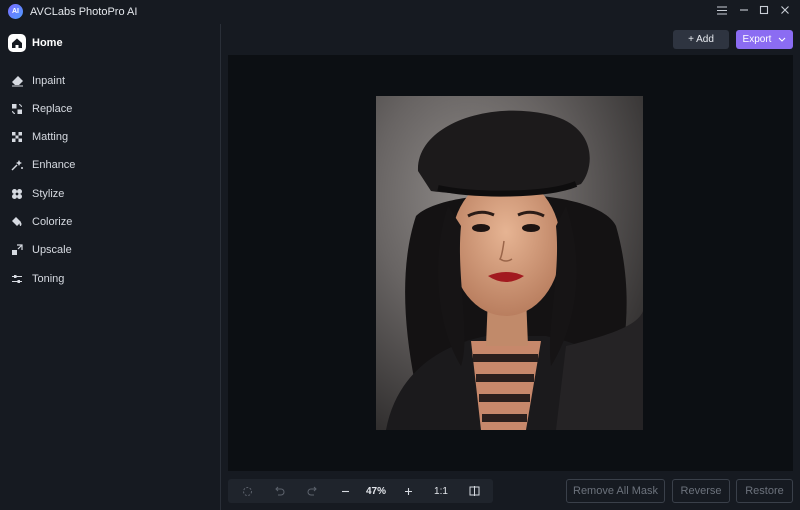  What do you see at coordinates (17, 137) in the screenshot?
I see `matting-icon` at bounding box center [17, 137].